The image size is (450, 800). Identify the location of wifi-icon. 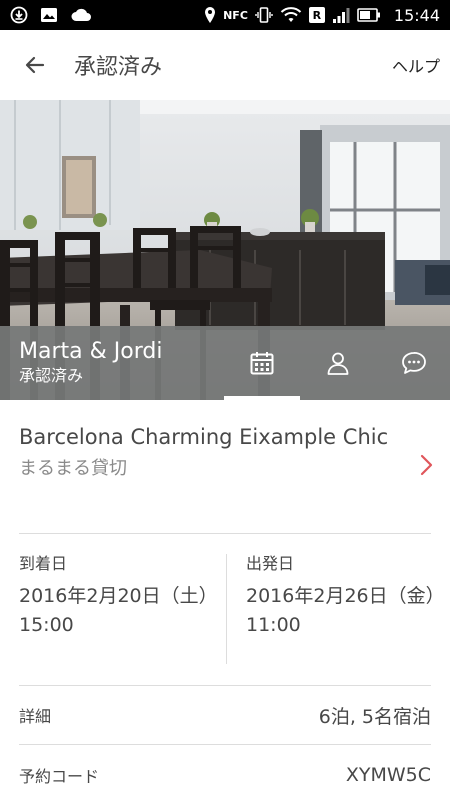
(291, 15).